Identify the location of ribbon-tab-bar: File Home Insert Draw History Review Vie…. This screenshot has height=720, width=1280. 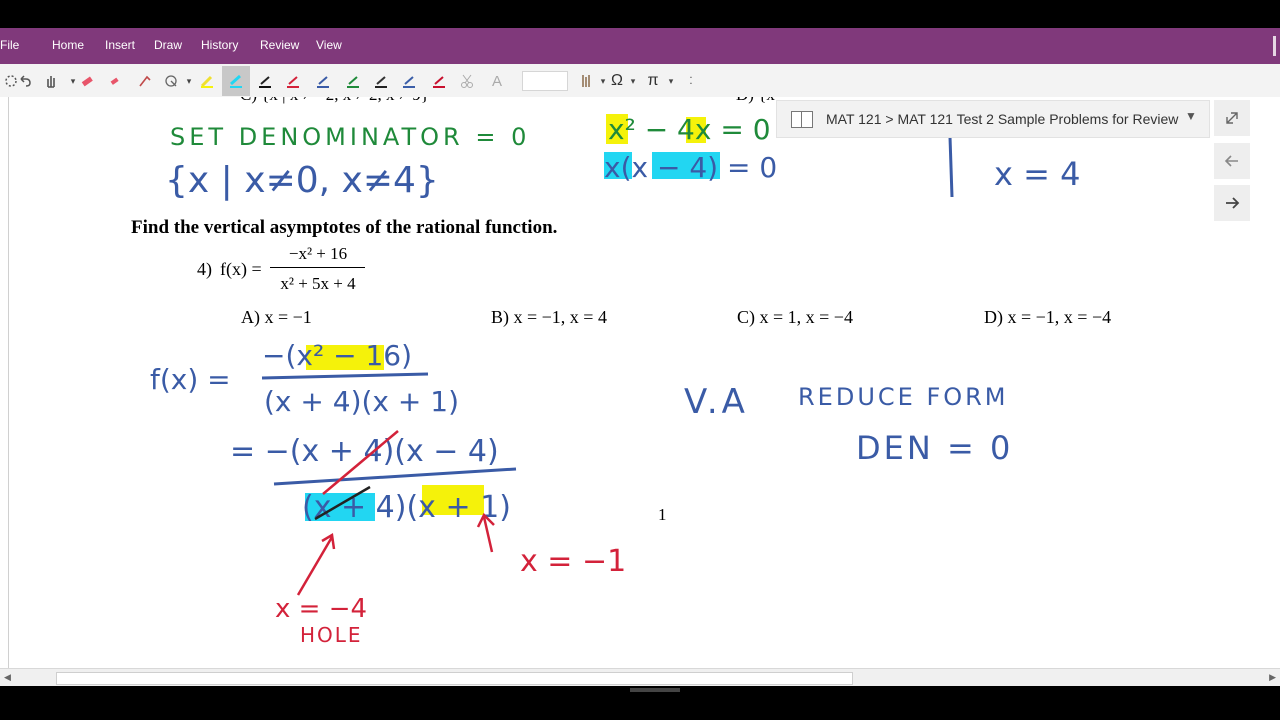
(640, 46).